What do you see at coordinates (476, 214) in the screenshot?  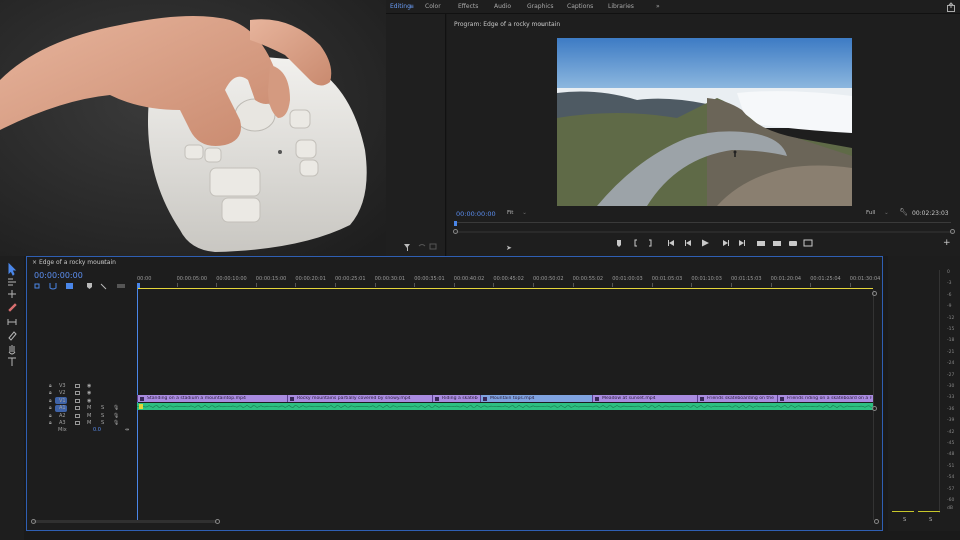 I see `program-timecode: 00:00:00:00` at bounding box center [476, 214].